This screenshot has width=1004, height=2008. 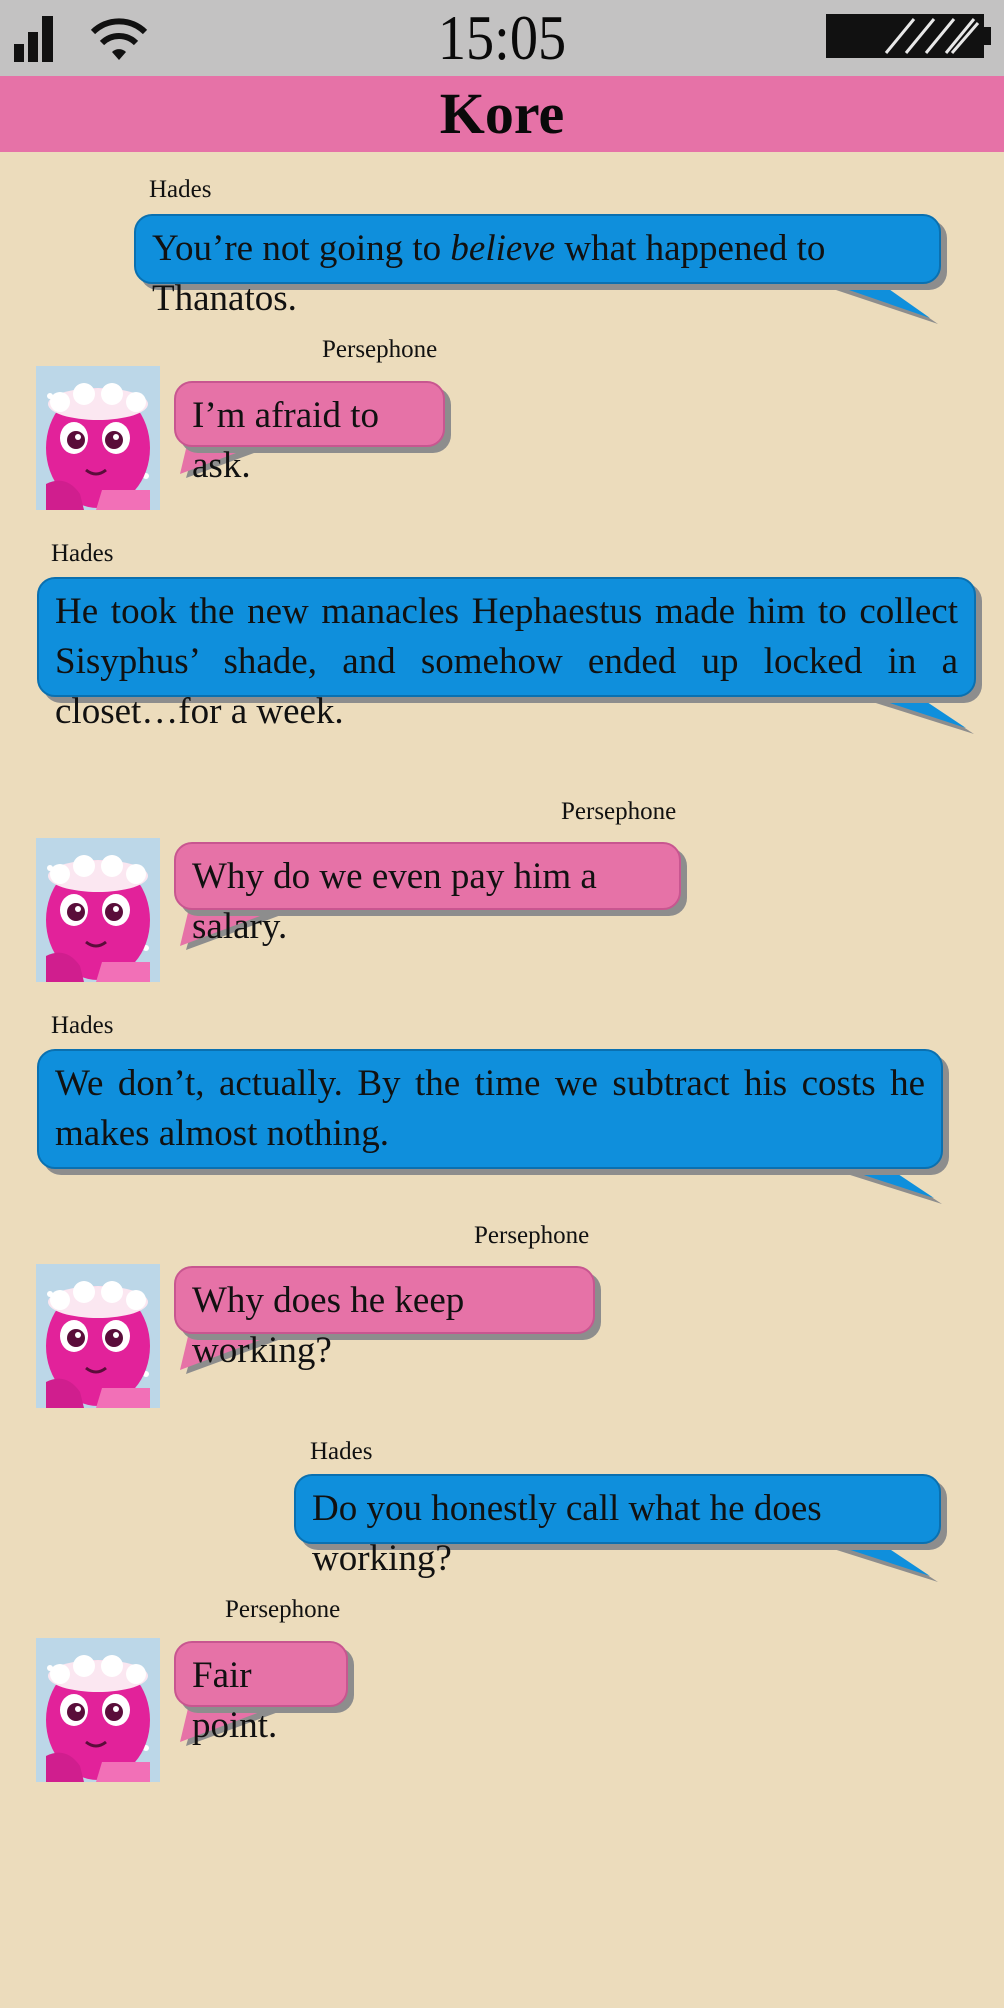 I want to click on message-text: You’re not going to, so click(x=301, y=248).